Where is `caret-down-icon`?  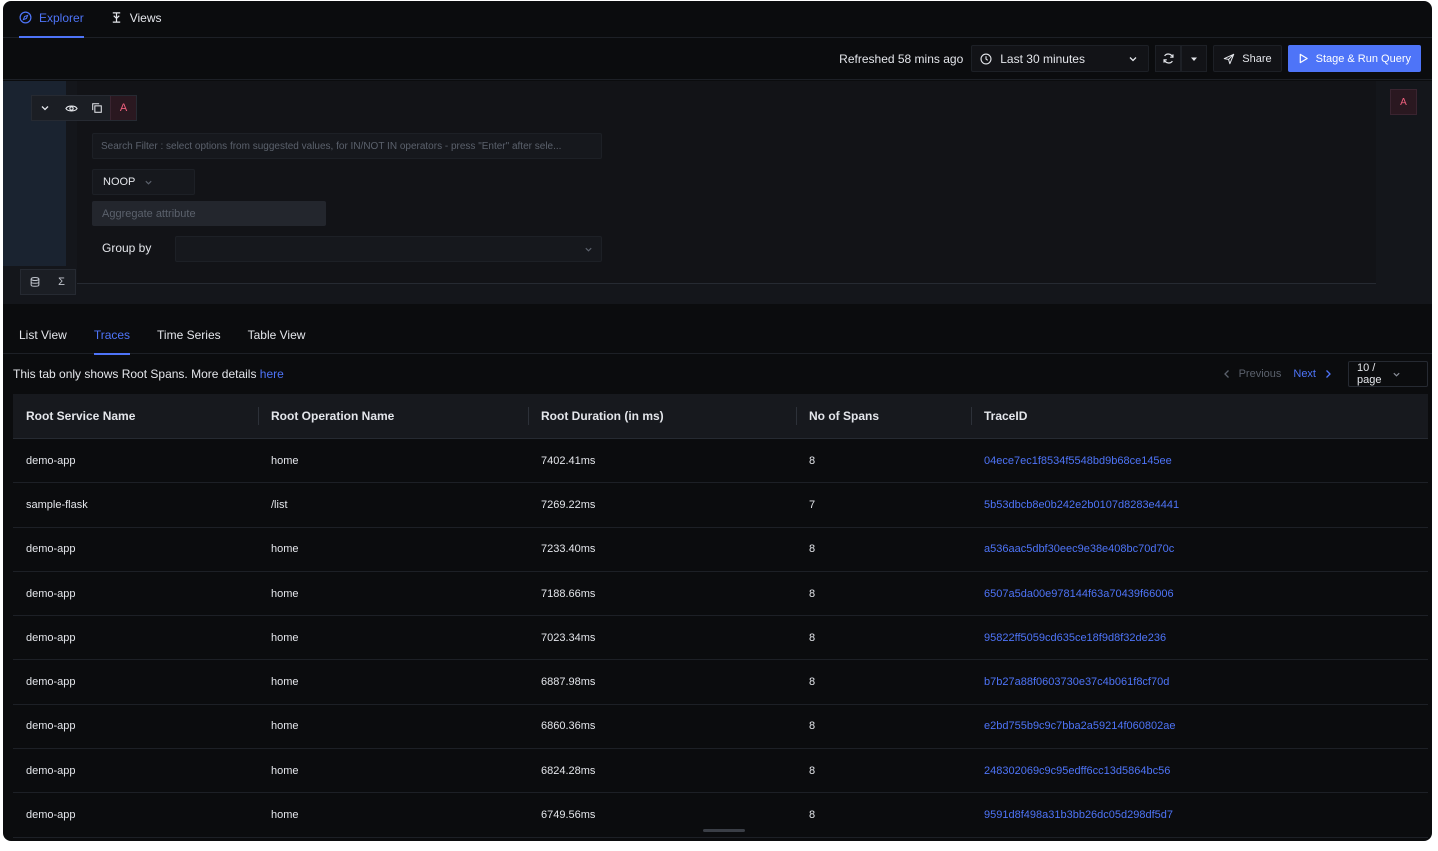 caret-down-icon is located at coordinates (1194, 59).